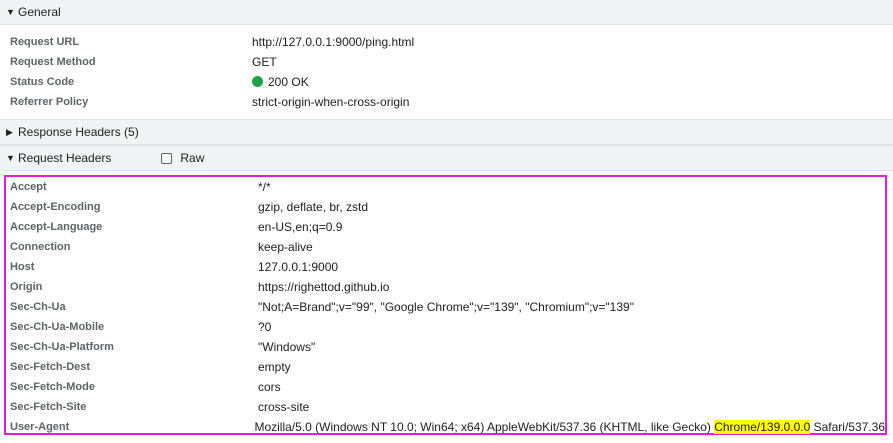 The height and width of the screenshot is (443, 893). What do you see at coordinates (192, 158) in the screenshot?
I see `raw-label: Raw` at bounding box center [192, 158].